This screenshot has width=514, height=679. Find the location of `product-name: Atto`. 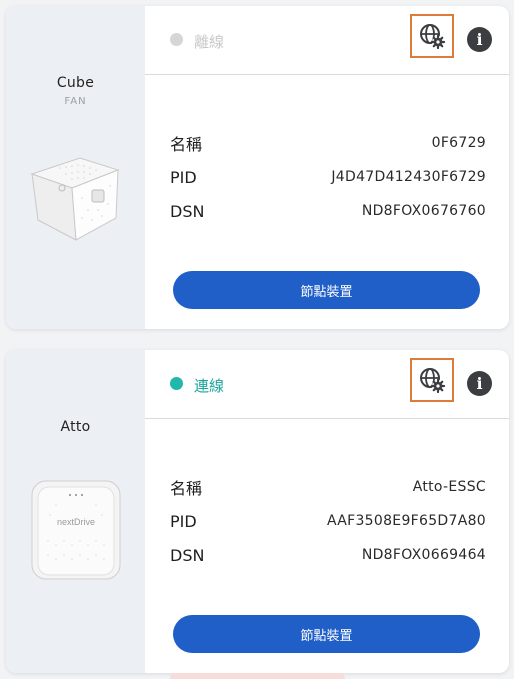

product-name: Atto is located at coordinates (75, 427).